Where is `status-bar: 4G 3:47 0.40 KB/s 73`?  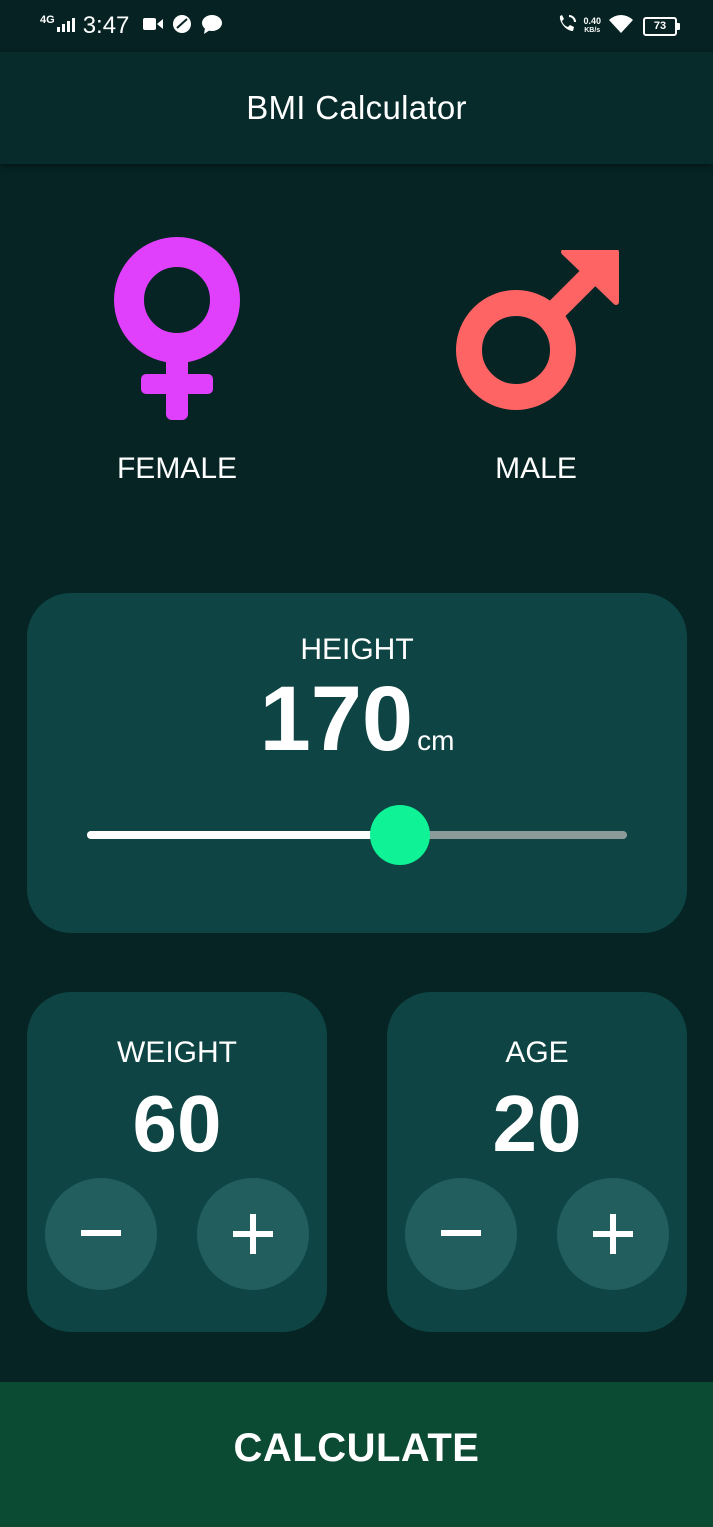 status-bar: 4G 3:47 0.40 KB/s 73 is located at coordinates (356, 26).